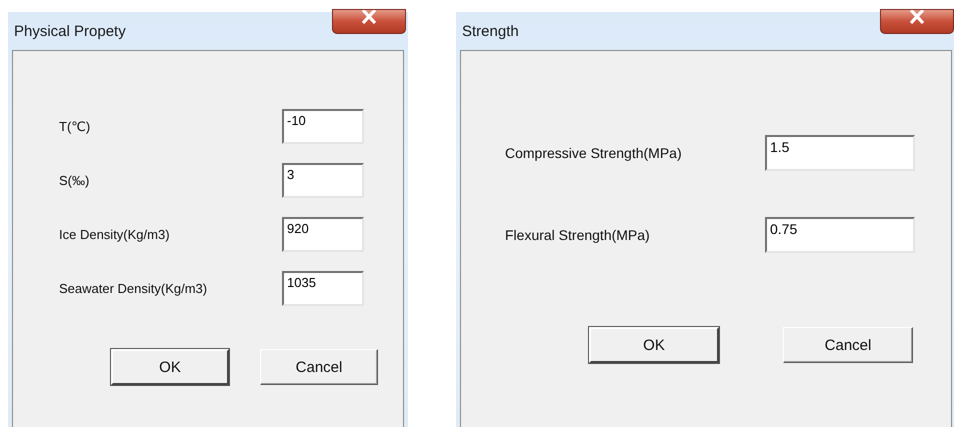 Image resolution: width=954 pixels, height=427 pixels. What do you see at coordinates (133, 288) in the screenshot?
I see `field-label: Seawater Density(Kg/m3)` at bounding box center [133, 288].